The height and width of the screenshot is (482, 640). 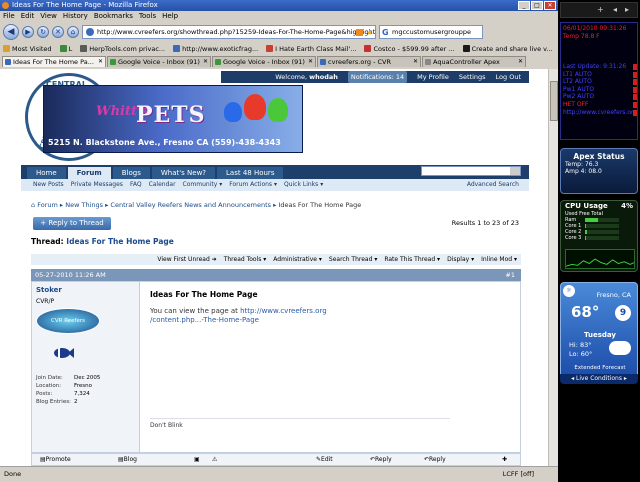 I want to click on ip-icon: ▣, so click(x=197, y=460).